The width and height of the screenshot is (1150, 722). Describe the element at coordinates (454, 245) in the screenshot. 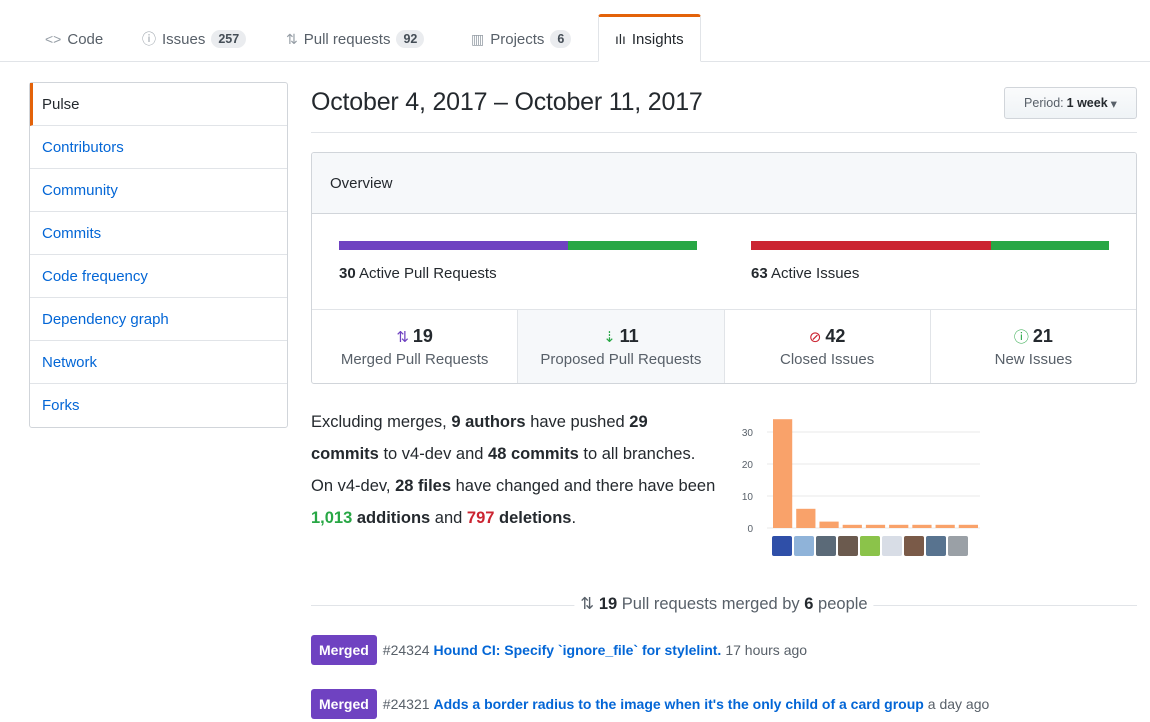

I see `merged-segment` at that location.